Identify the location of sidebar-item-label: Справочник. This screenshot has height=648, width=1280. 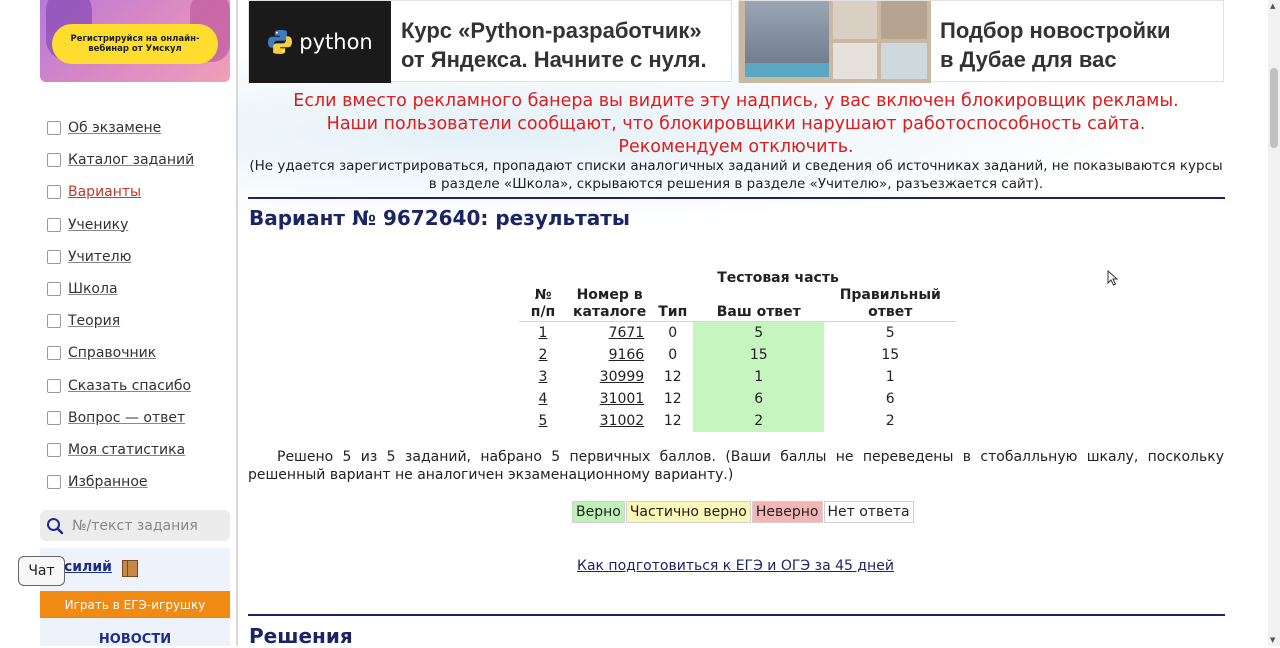
(112, 353).